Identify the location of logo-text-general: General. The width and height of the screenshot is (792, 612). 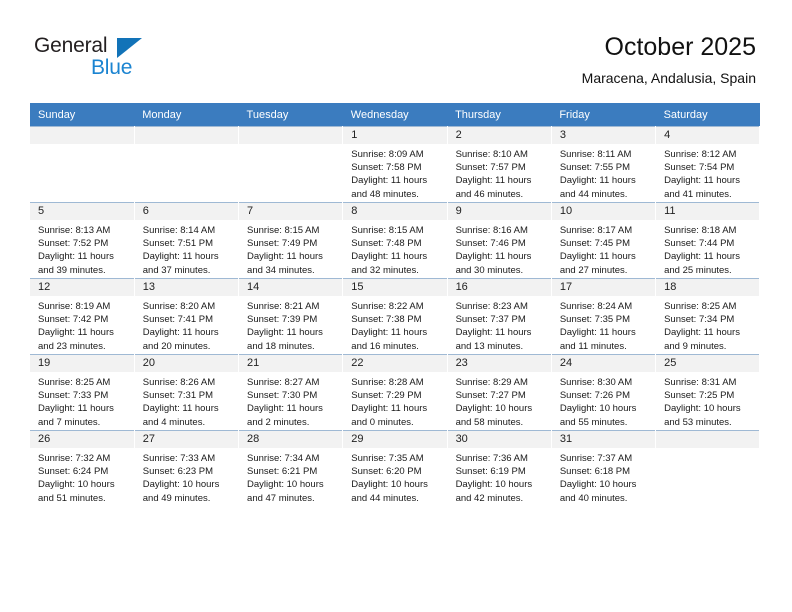
(71, 45).